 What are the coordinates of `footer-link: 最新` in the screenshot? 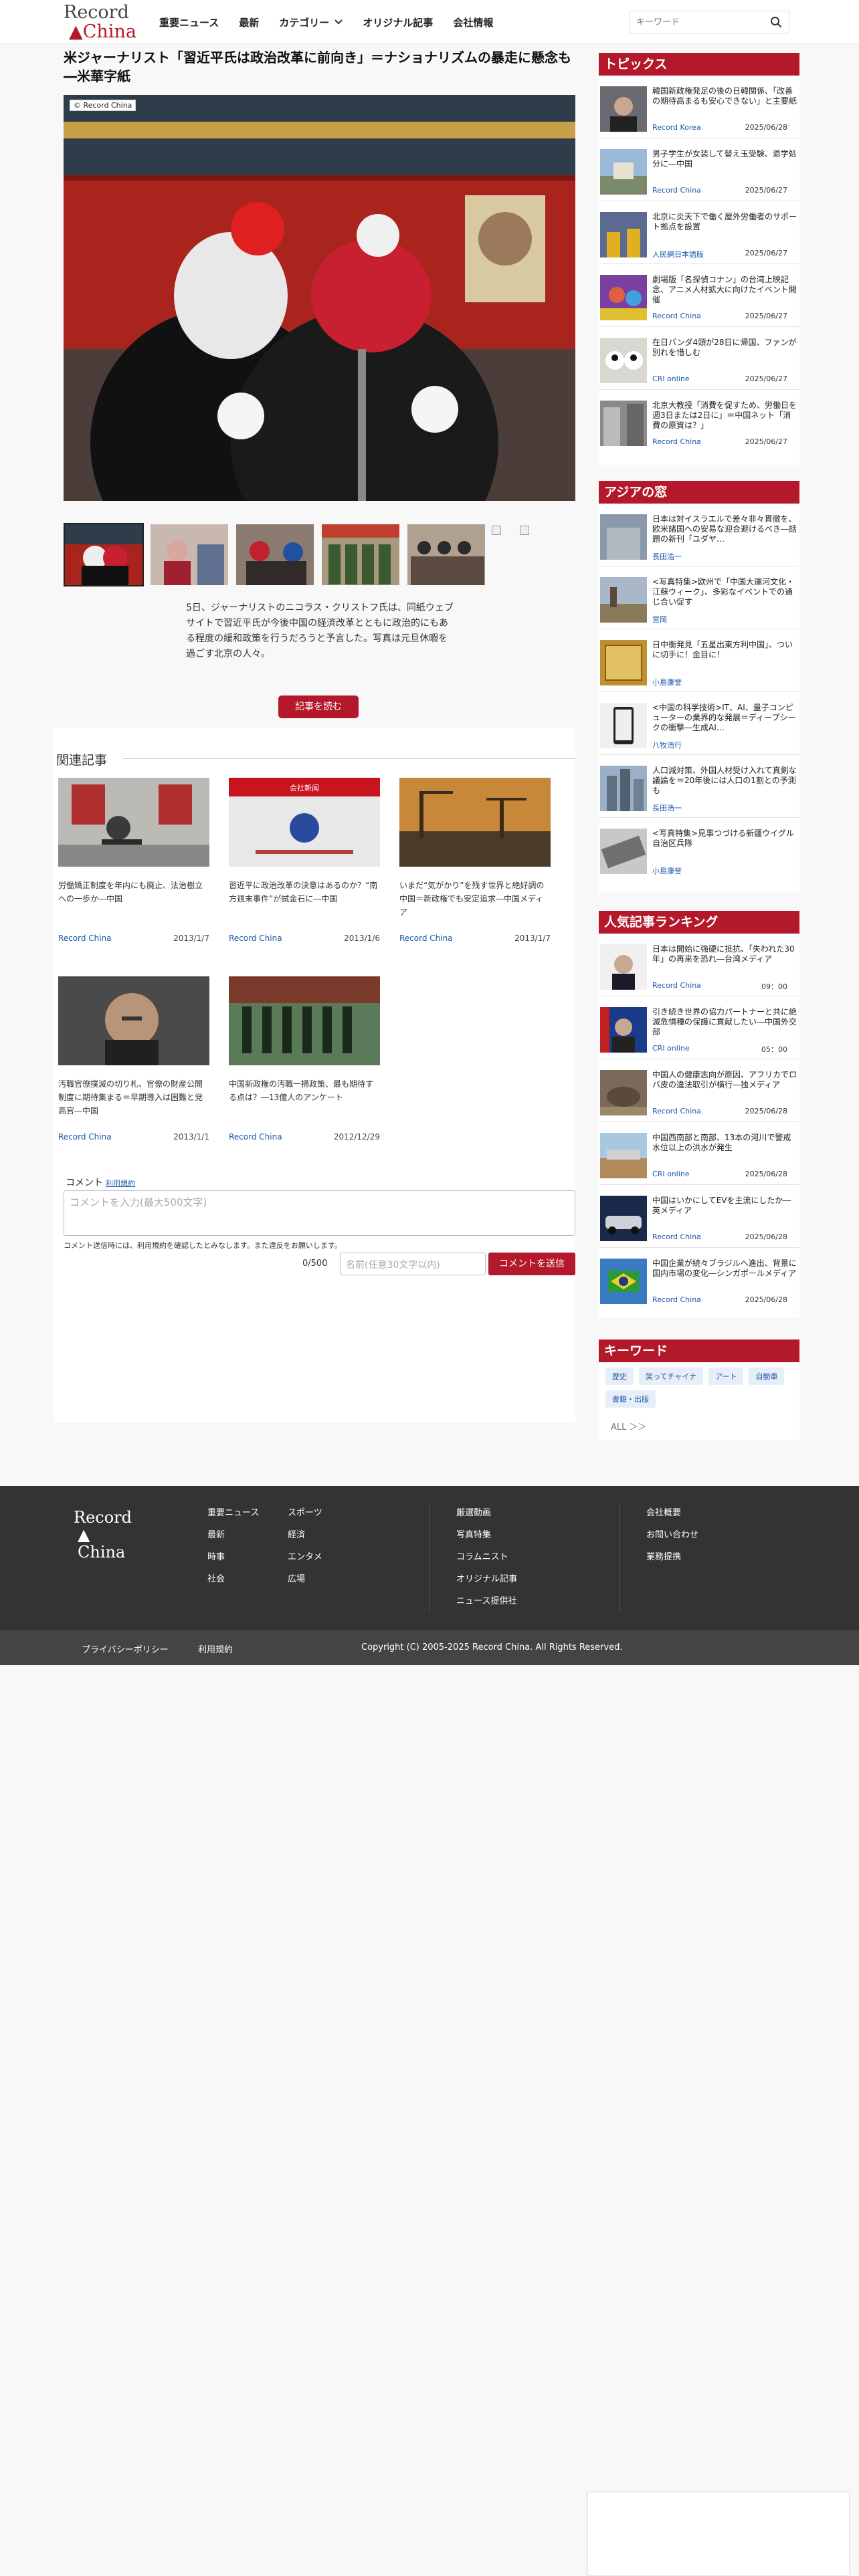 It's located at (233, 1535).